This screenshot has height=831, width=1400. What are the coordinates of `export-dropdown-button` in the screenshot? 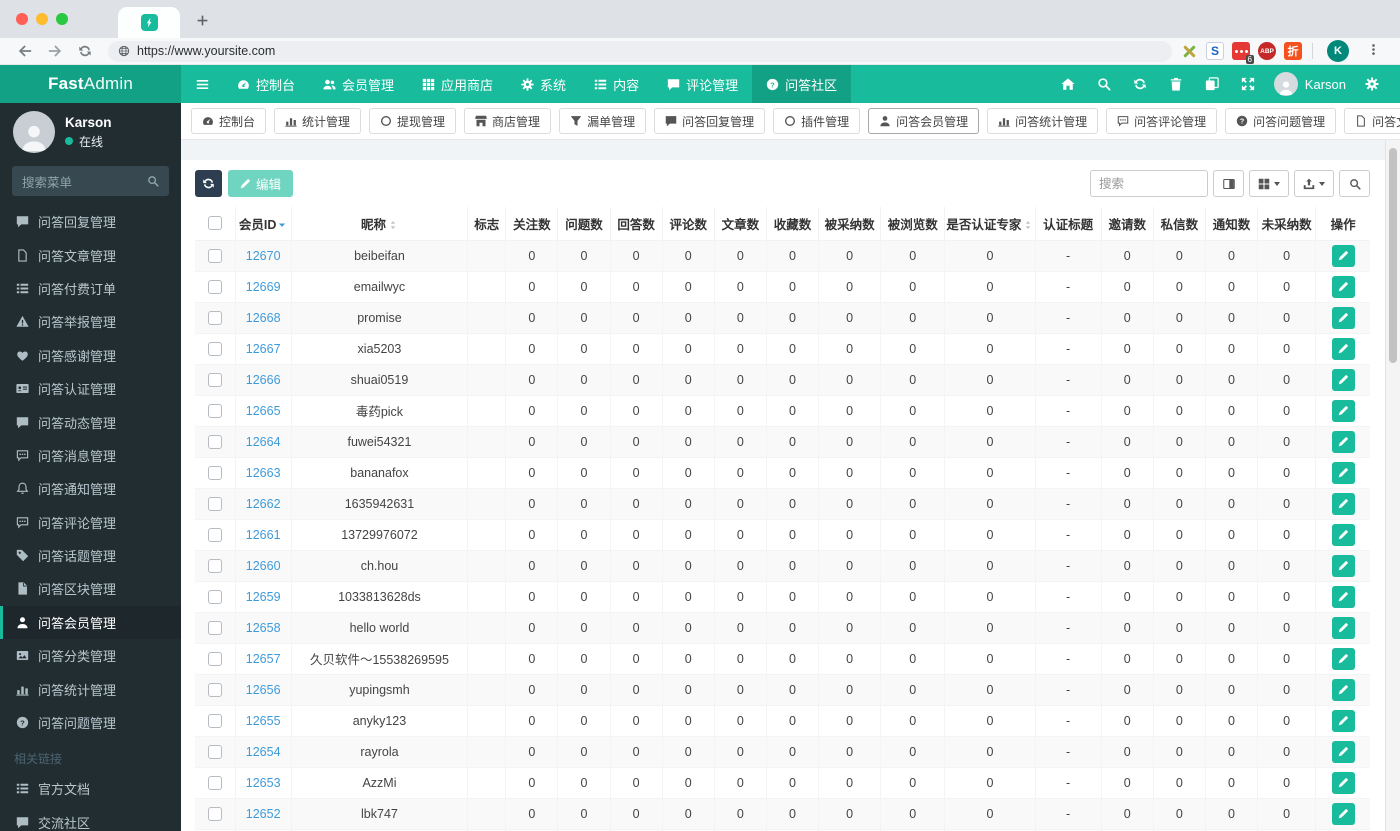 It's located at (1314, 183).